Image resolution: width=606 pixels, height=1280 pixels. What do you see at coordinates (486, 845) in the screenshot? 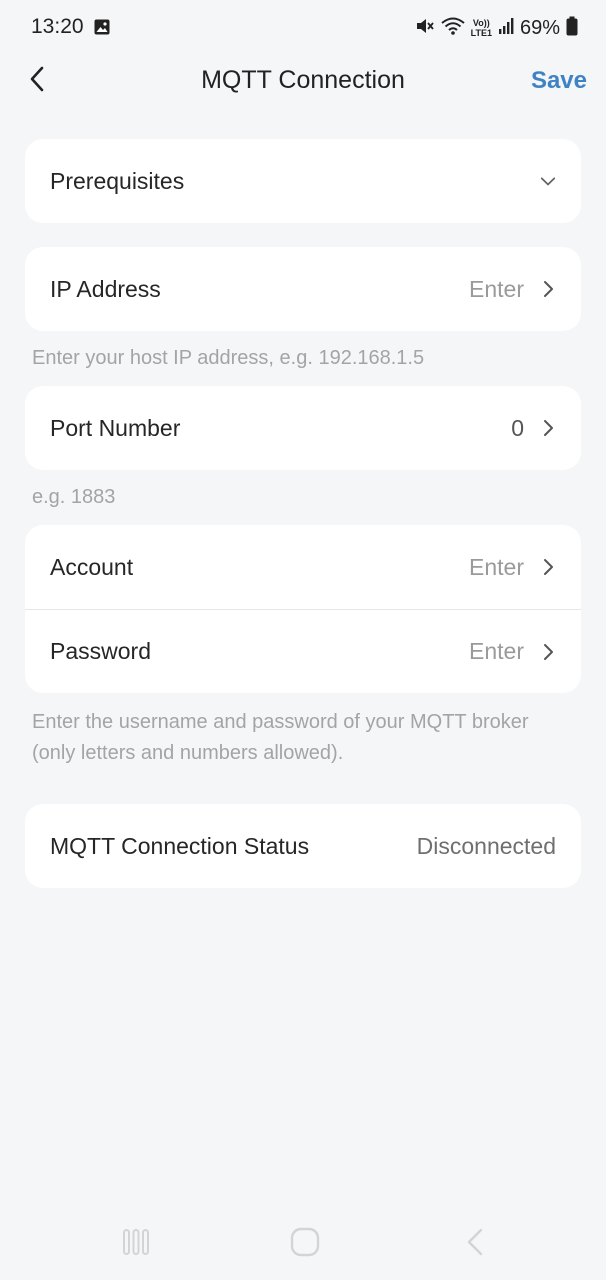
I see `connection-status-value: Disconnected` at bounding box center [486, 845].